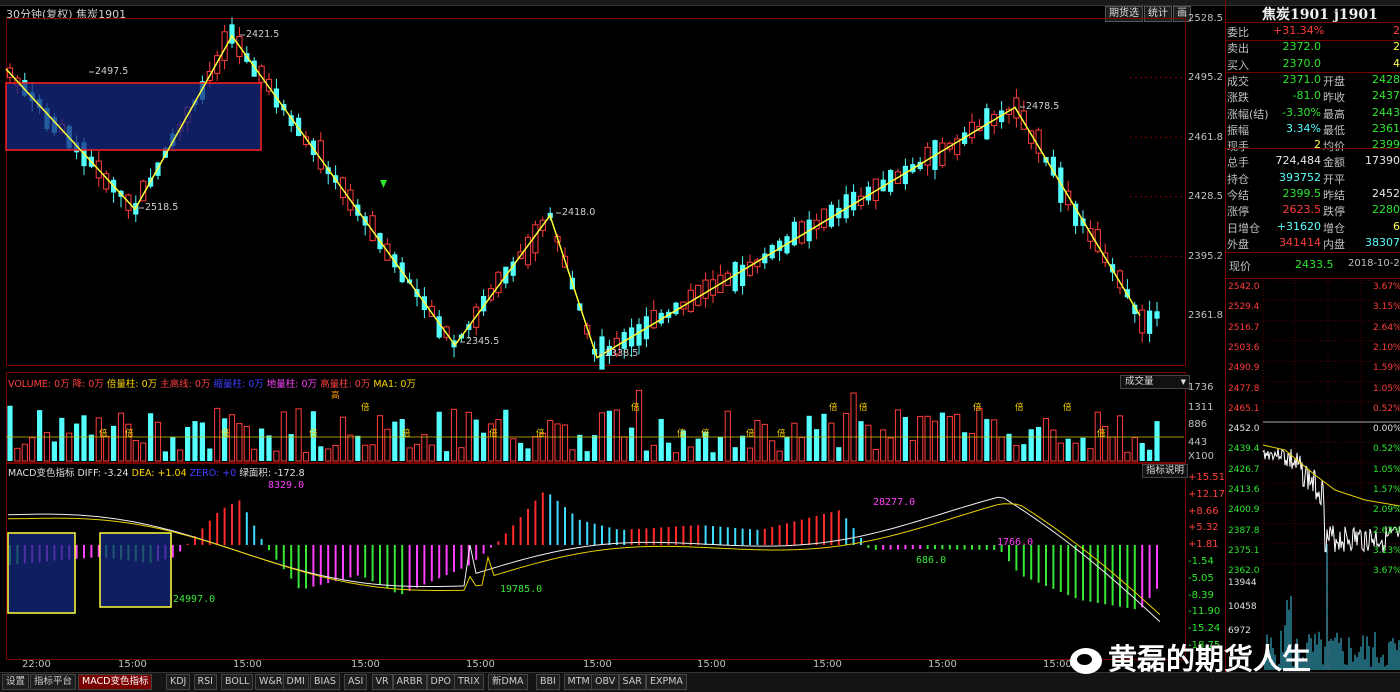 The width and height of the screenshot is (1400, 692). I want to click on macd-axis-label: -15.24, so click(1204, 629).